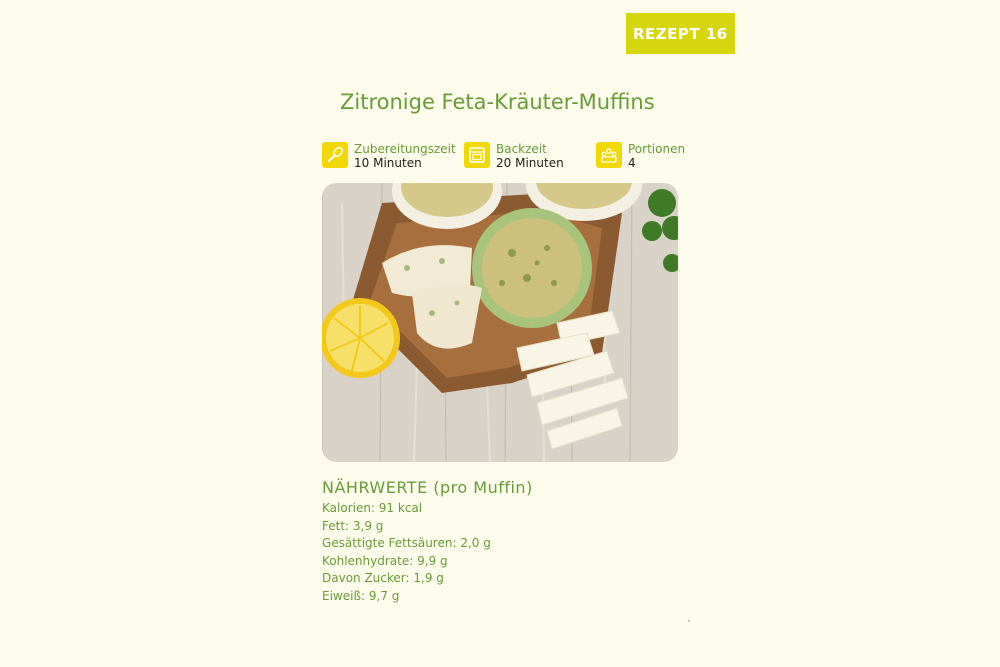 The height and width of the screenshot is (667, 1000). What do you see at coordinates (361, 595) in the screenshot?
I see `nutrition-item-protein: Eiweiß: 9,7 g` at bounding box center [361, 595].